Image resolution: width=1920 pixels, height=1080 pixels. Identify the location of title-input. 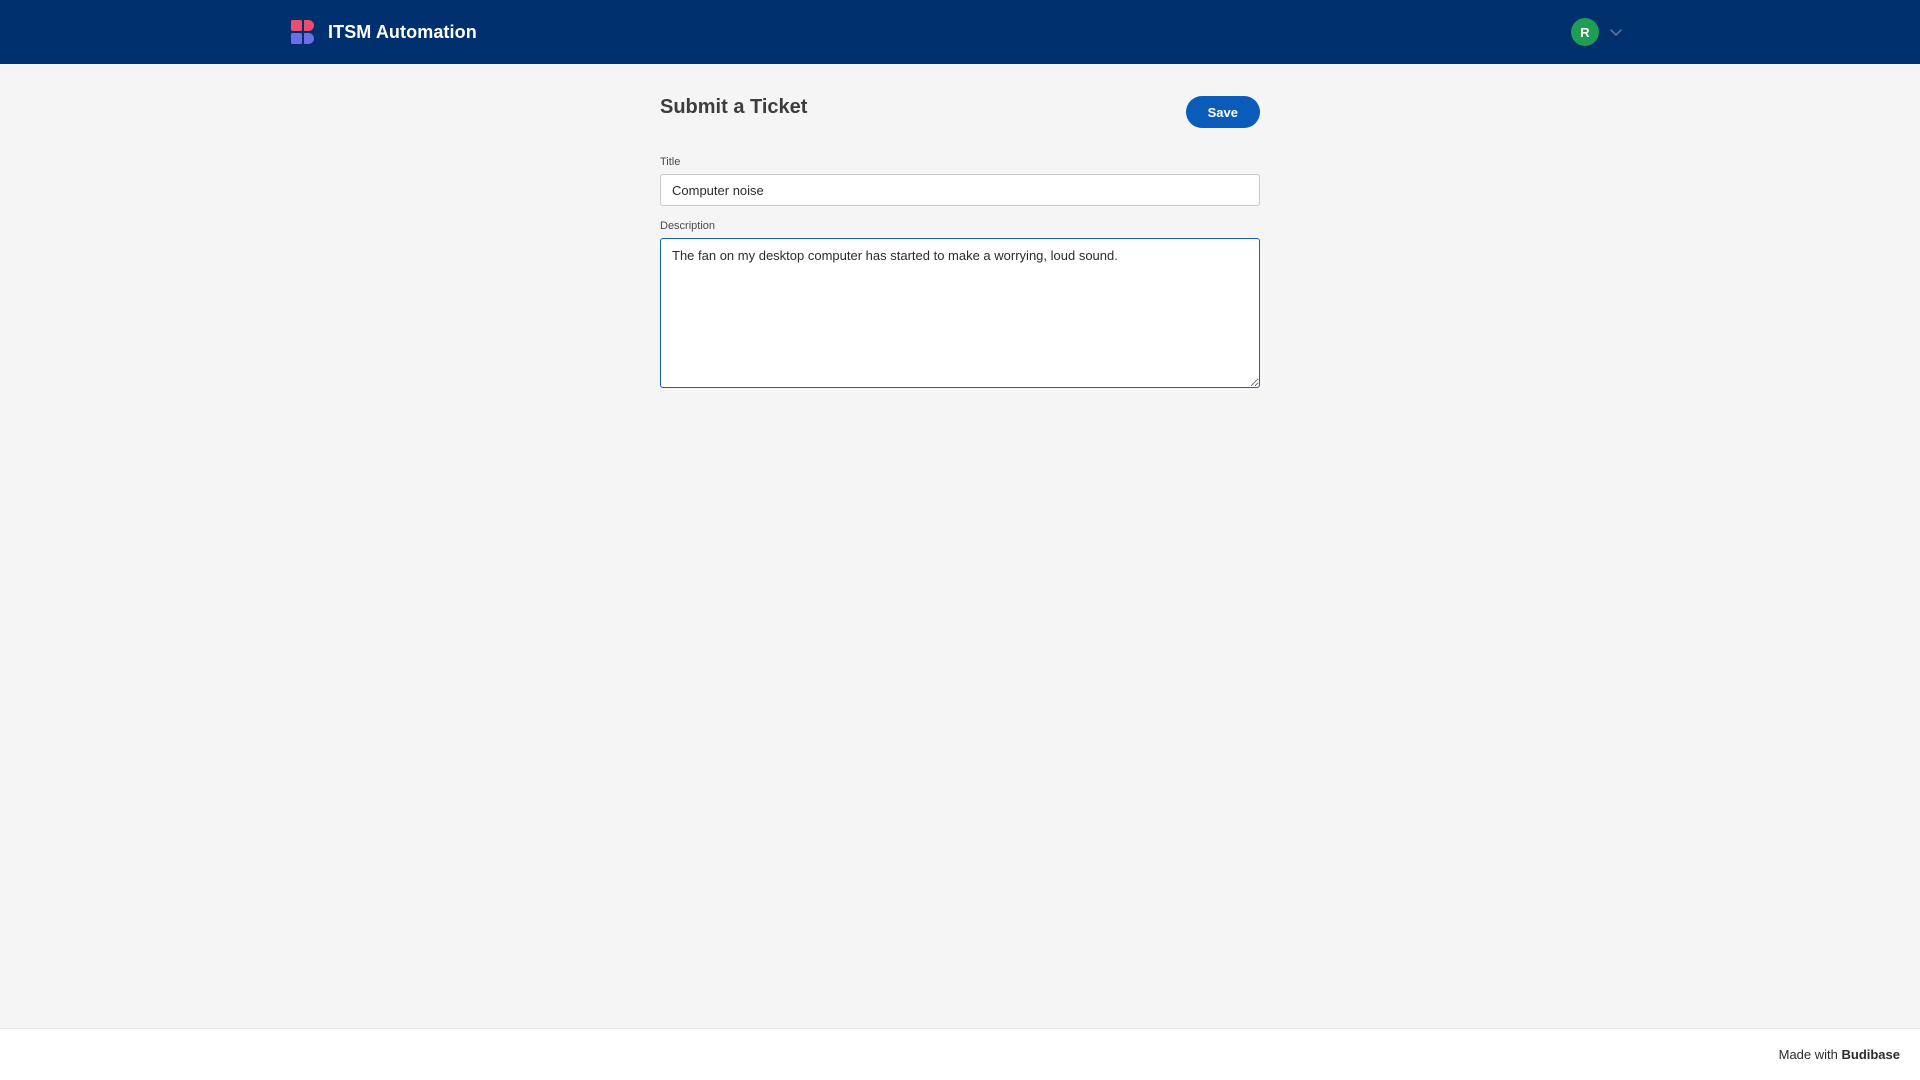
(960, 190).